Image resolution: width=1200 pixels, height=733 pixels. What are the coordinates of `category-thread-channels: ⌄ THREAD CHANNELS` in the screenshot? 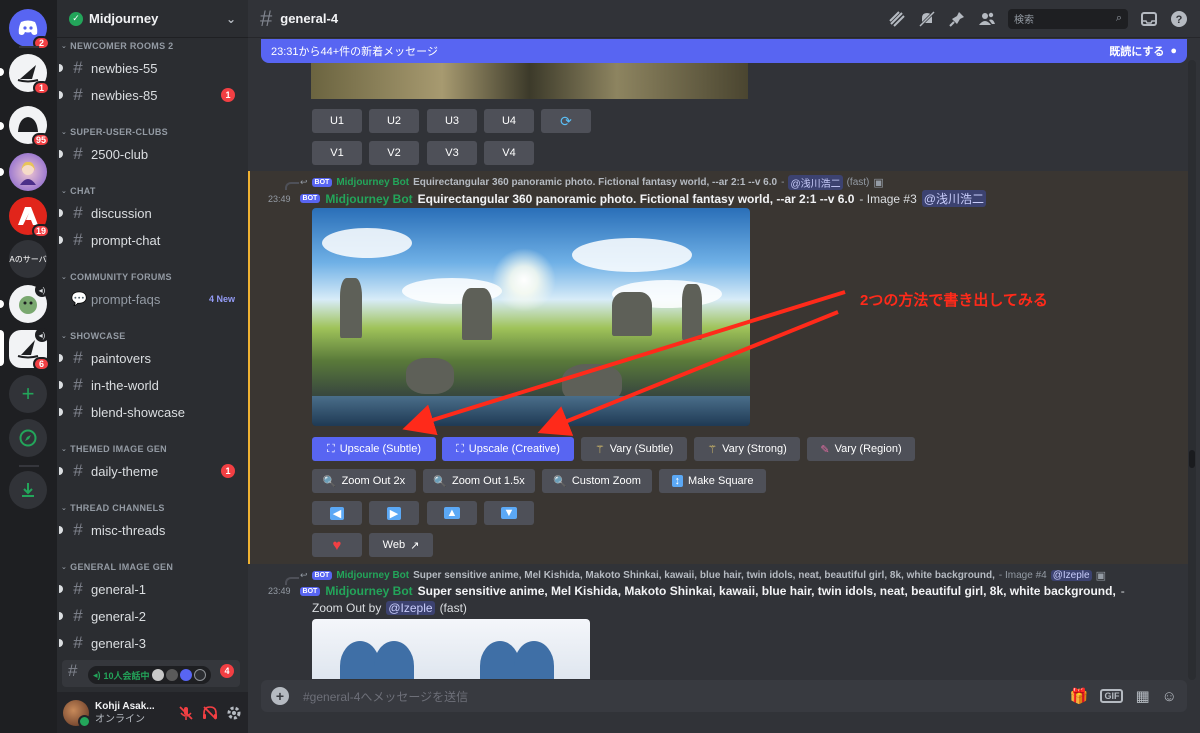 It's located at (113, 508).